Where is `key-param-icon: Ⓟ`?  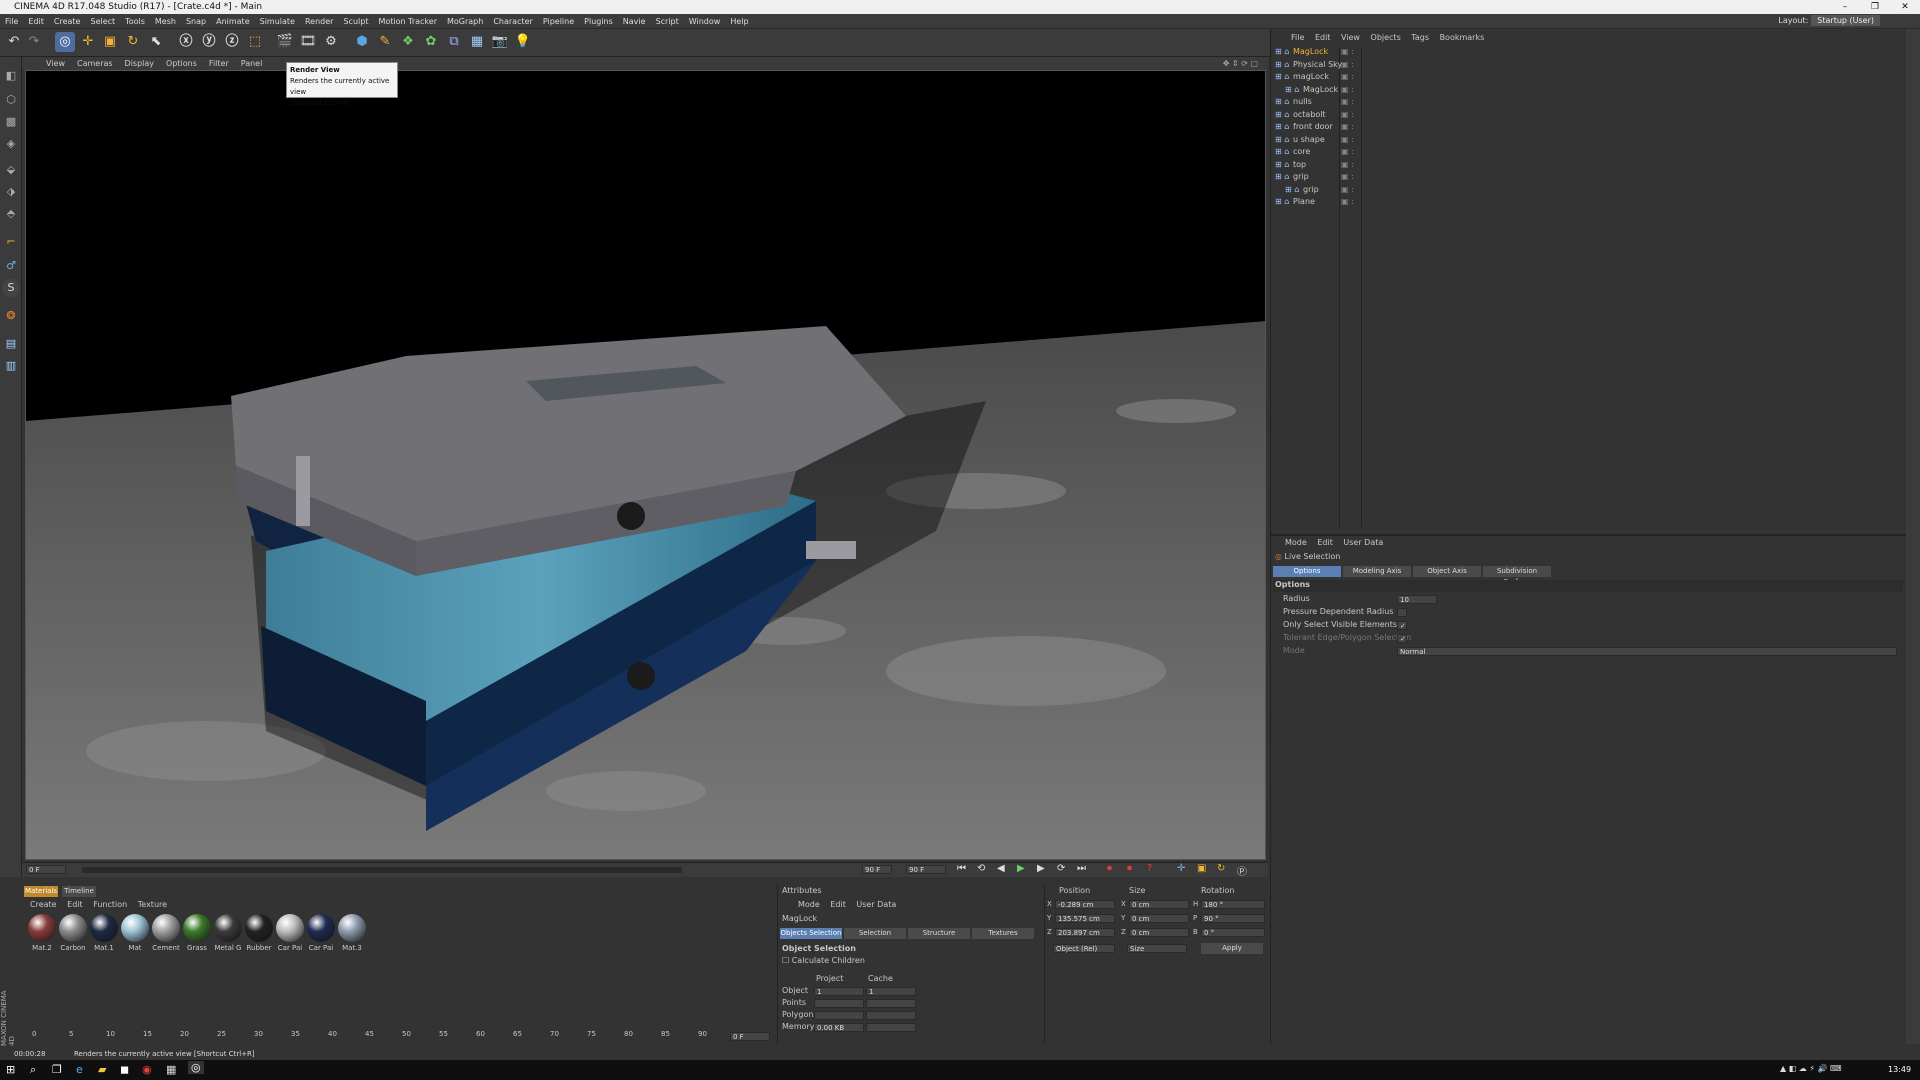 key-param-icon: Ⓟ is located at coordinates (1242, 870).